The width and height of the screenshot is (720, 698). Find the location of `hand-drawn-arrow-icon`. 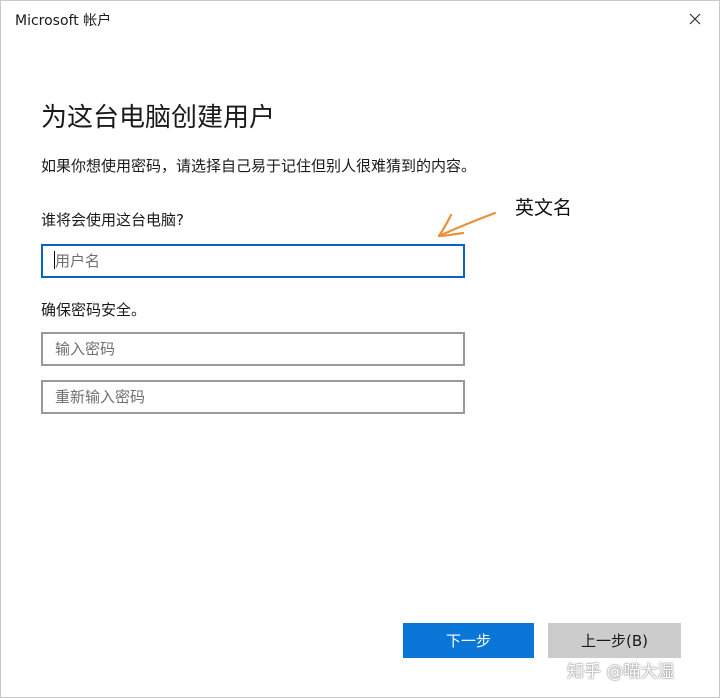

hand-drawn-arrow-icon is located at coordinates (467, 224).